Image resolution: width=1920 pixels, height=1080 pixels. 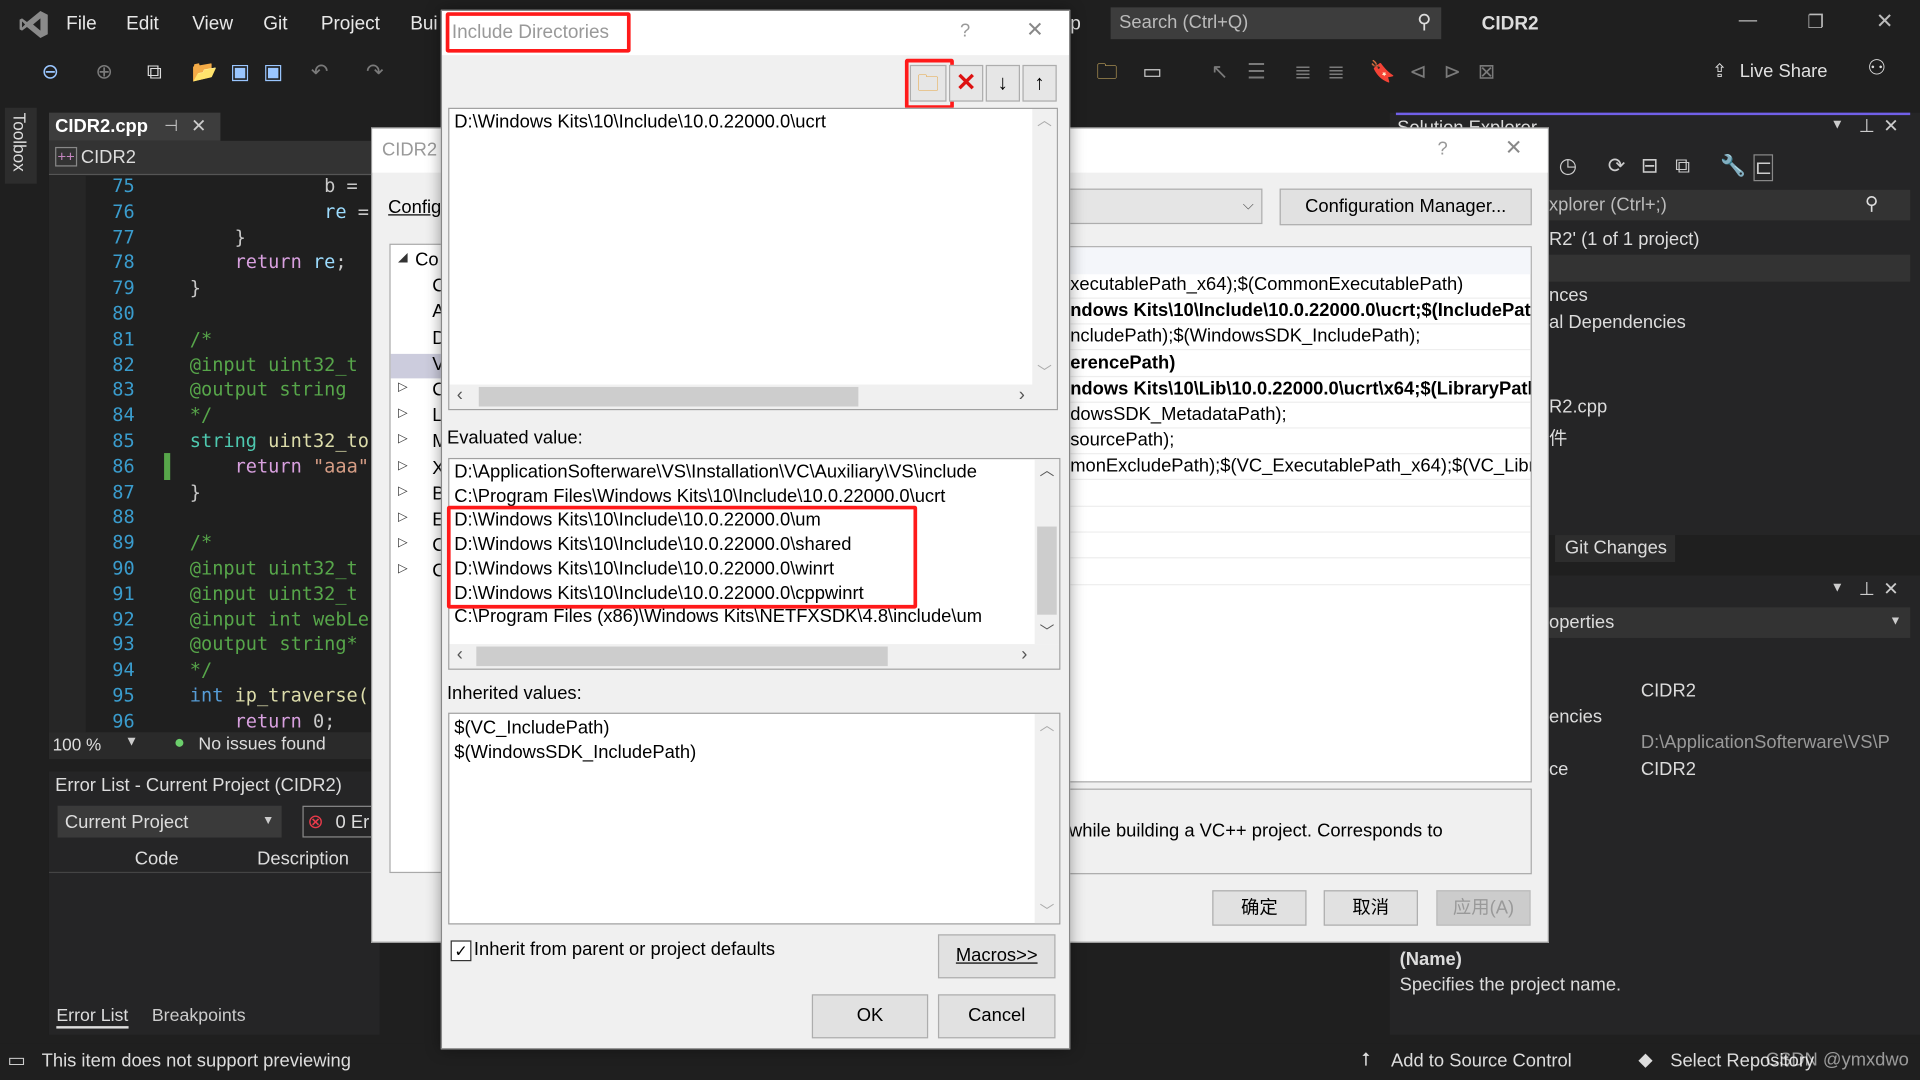 What do you see at coordinates (1443, 148) in the screenshot?
I see `help-icon: ?` at bounding box center [1443, 148].